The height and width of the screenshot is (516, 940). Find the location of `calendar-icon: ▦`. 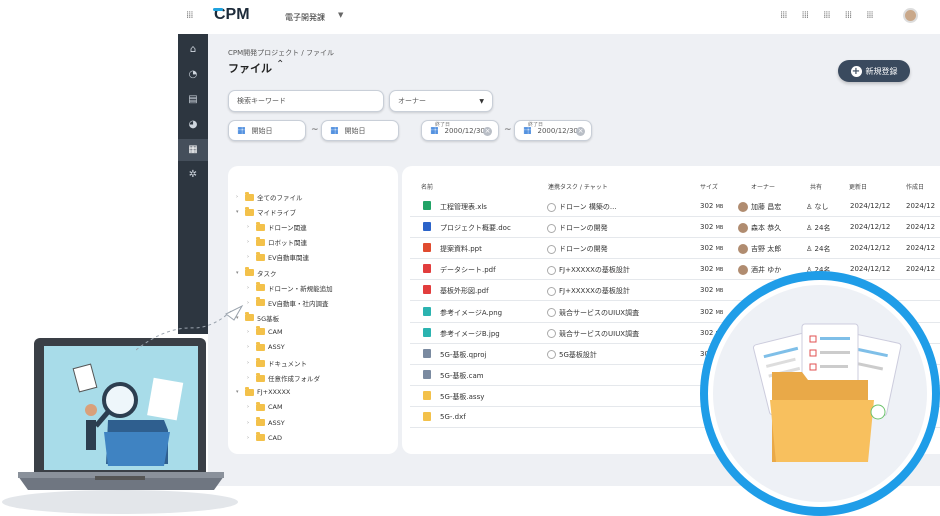

calendar-icon: ▦ is located at coordinates (241, 130).